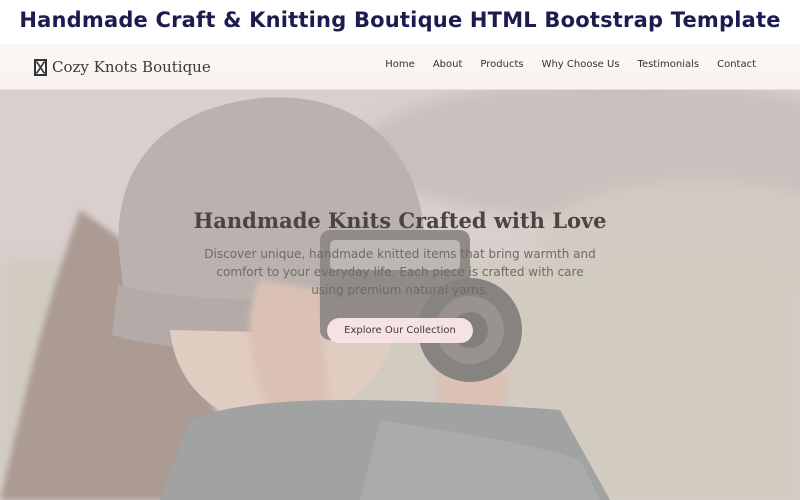 The width and height of the screenshot is (800, 500). I want to click on nav-link-contact: Contact, so click(736, 64).